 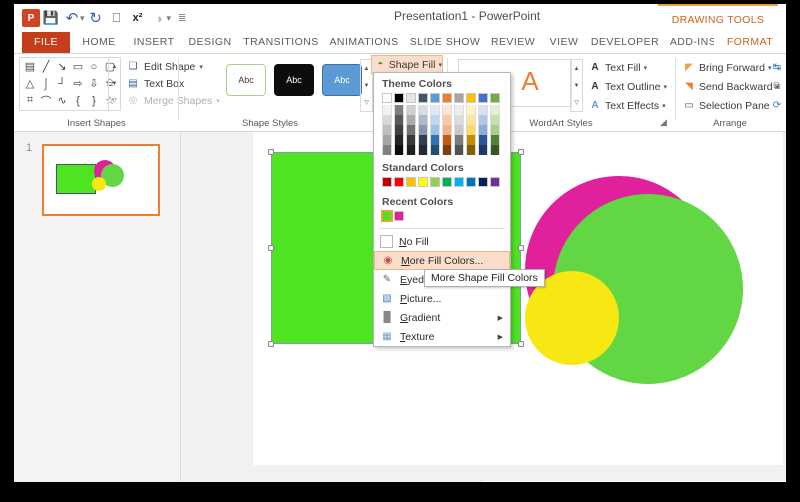 What do you see at coordinates (246, 80) in the screenshot?
I see `shape-style-preset-light: Abc` at bounding box center [246, 80].